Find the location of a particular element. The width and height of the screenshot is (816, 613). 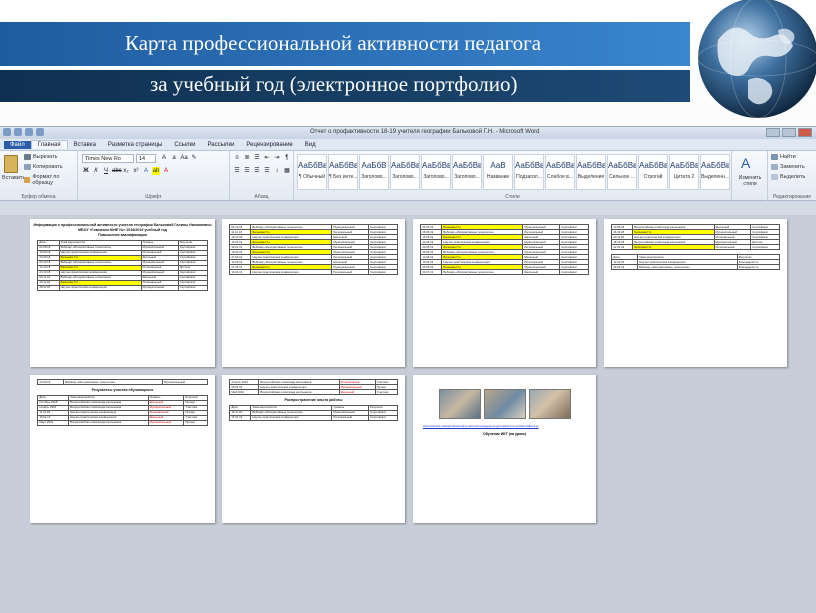

style-tile: АаБбВвГ Цитата 2 is located at coordinates (684, 172).